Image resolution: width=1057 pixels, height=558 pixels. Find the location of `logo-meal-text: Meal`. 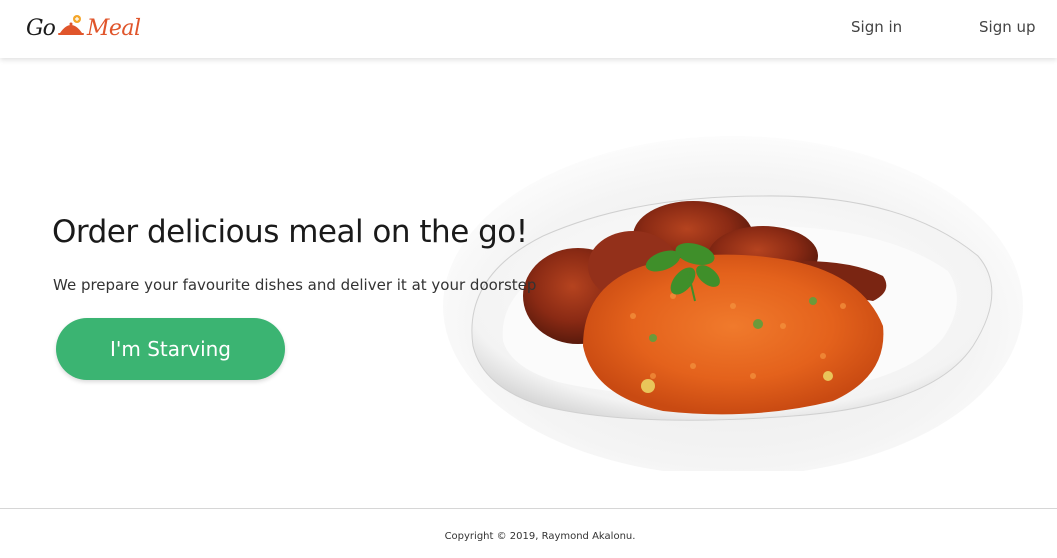

logo-meal-text: Meal is located at coordinates (113, 28).